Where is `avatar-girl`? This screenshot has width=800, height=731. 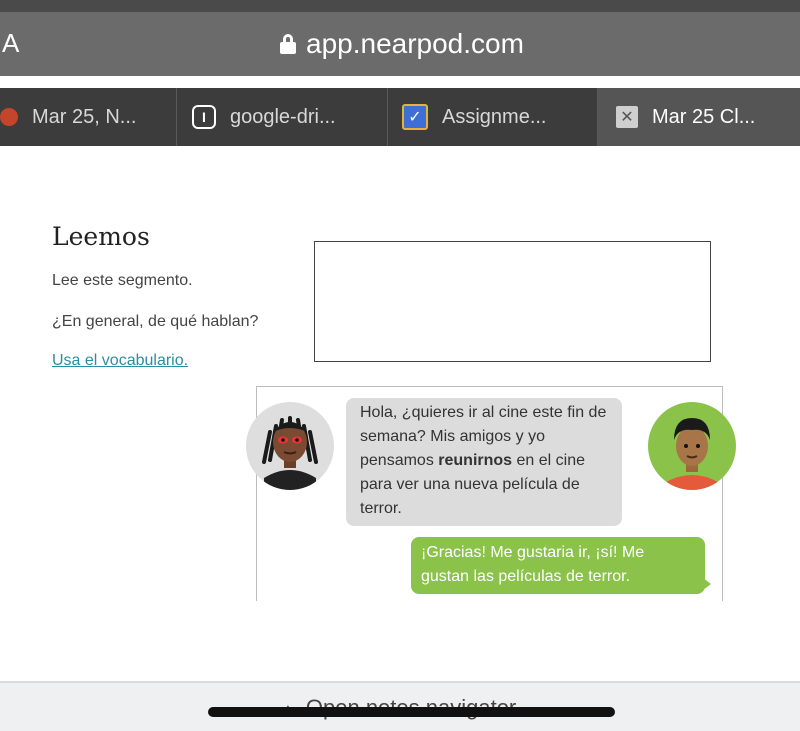 avatar-girl is located at coordinates (290, 446).